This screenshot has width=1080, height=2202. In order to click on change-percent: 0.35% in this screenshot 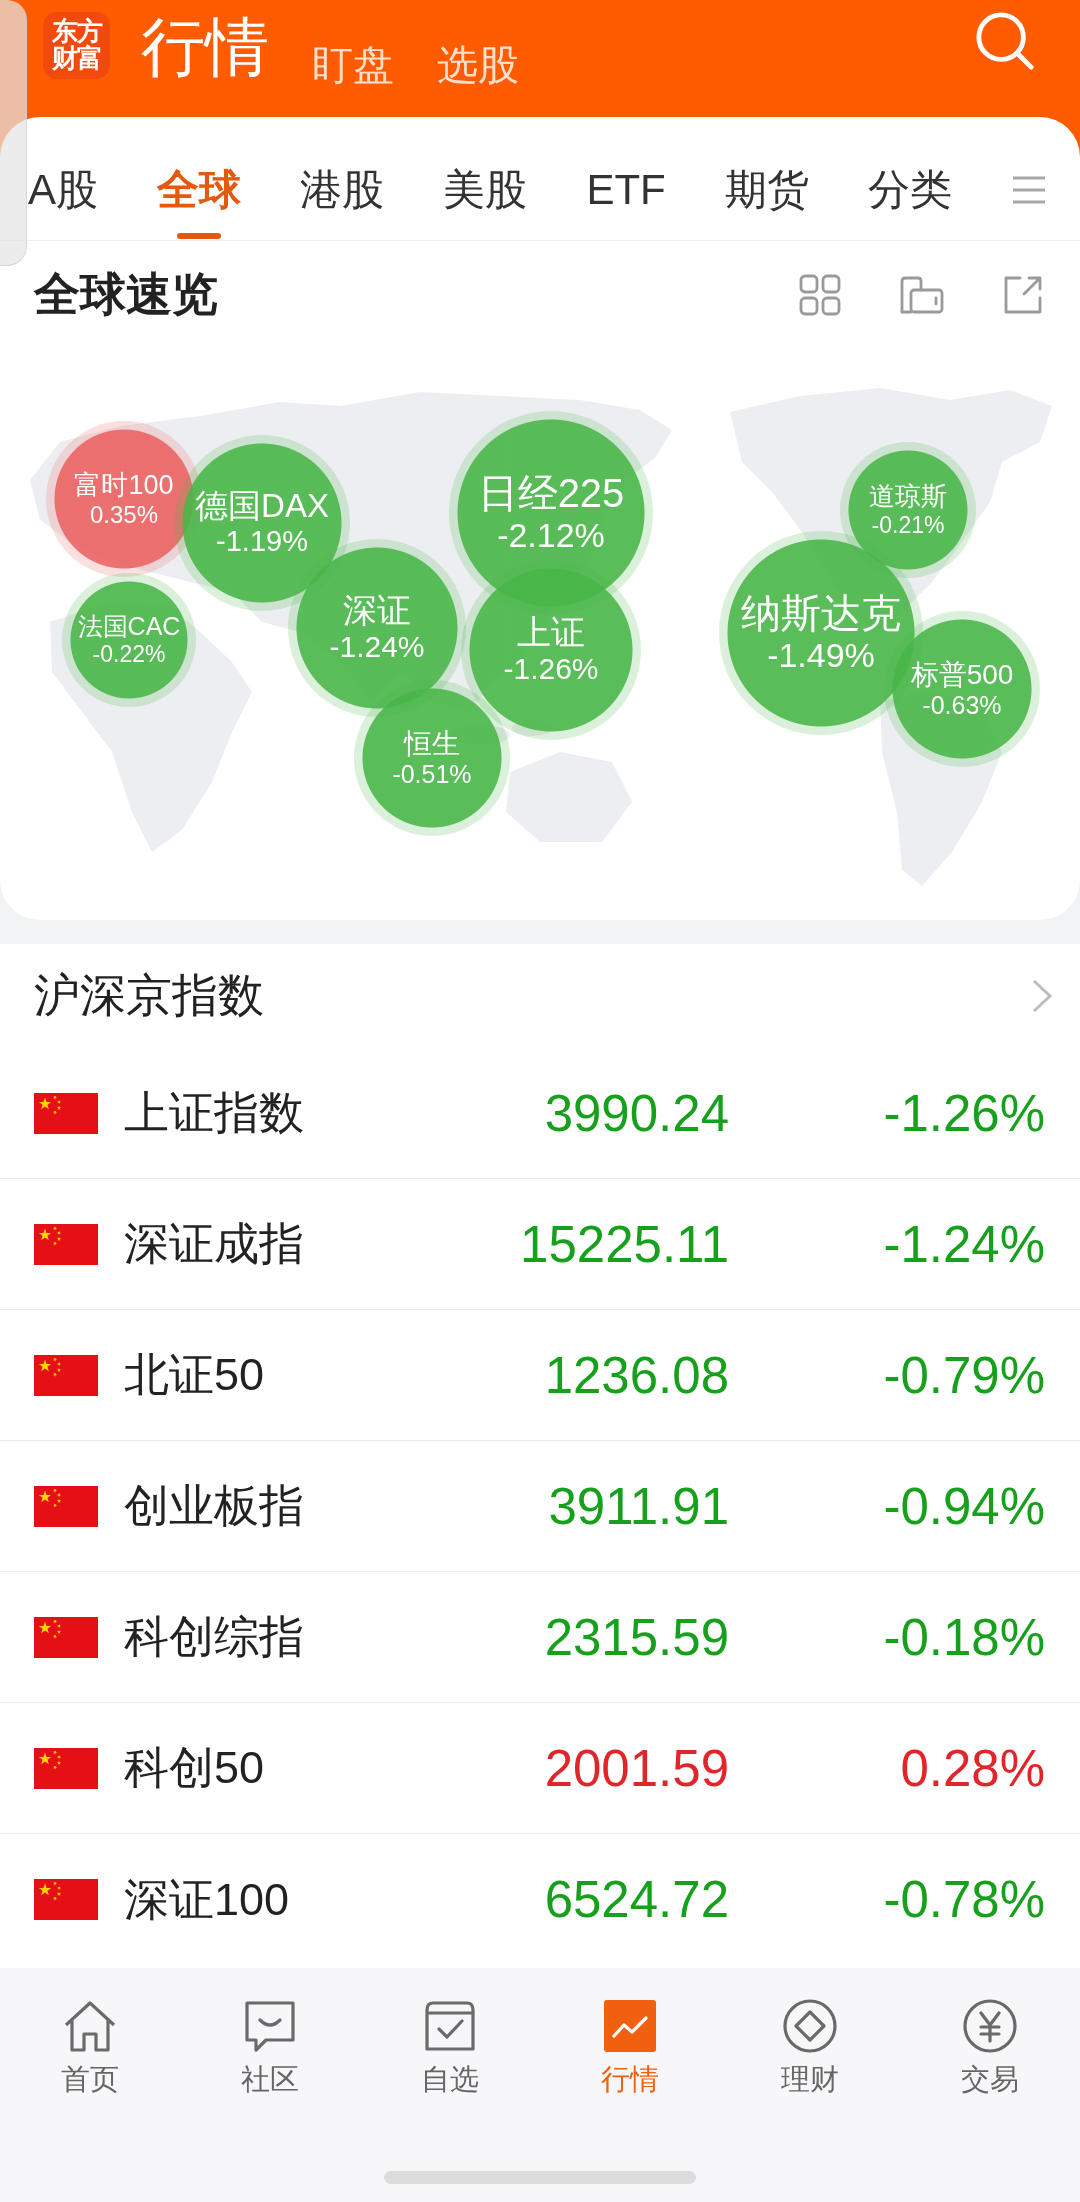, I will do `click(124, 514)`.